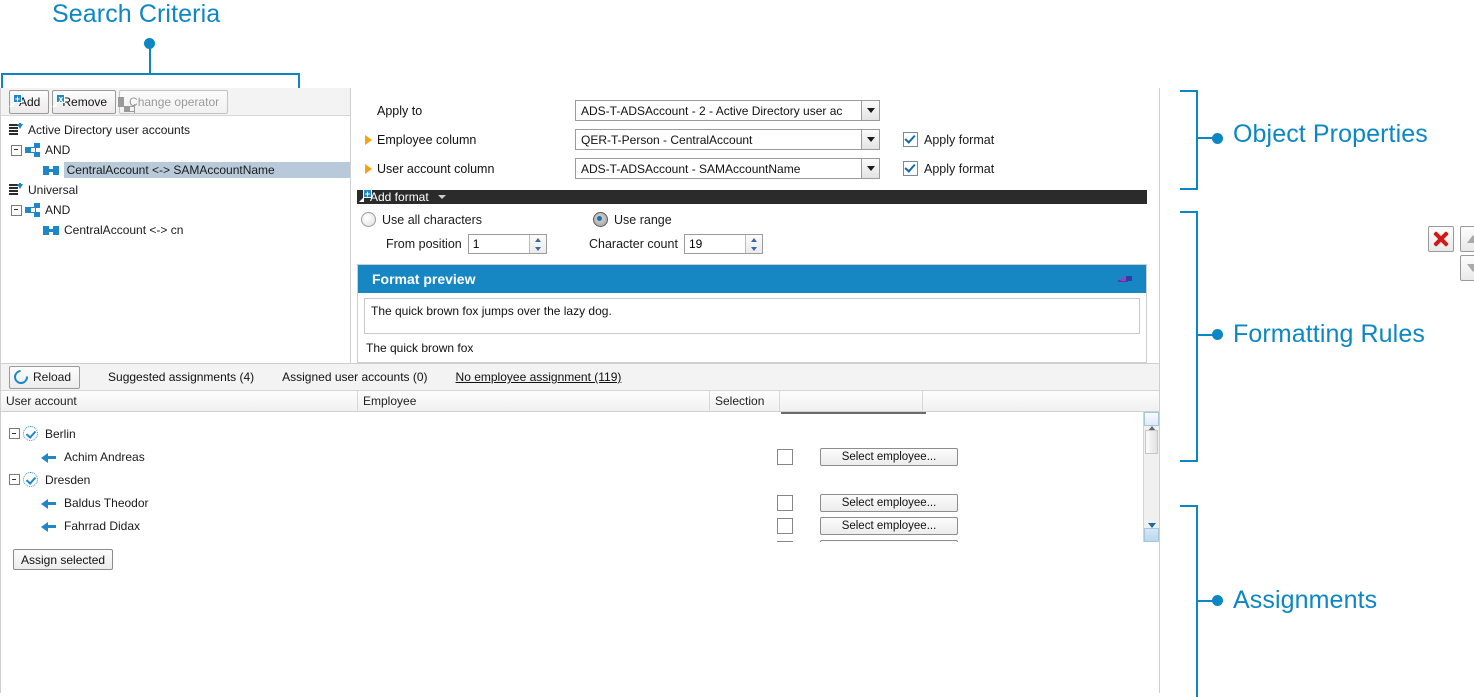 Image resolution: width=1474 pixels, height=697 pixels. What do you see at coordinates (1041, 401) in the screenshot?
I see `column-header-extra` at bounding box center [1041, 401].